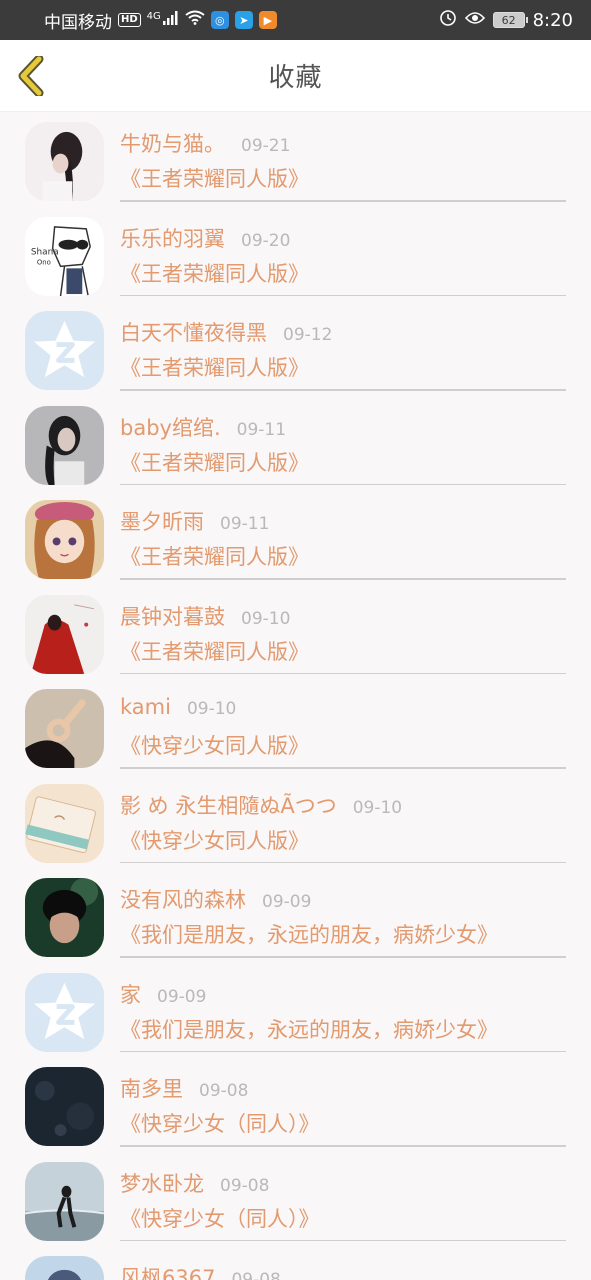 The width and height of the screenshot is (591, 1280). I want to click on favorite-item: 南多里 09-08 《快穿少女（同人）》, so click(295, 1104).